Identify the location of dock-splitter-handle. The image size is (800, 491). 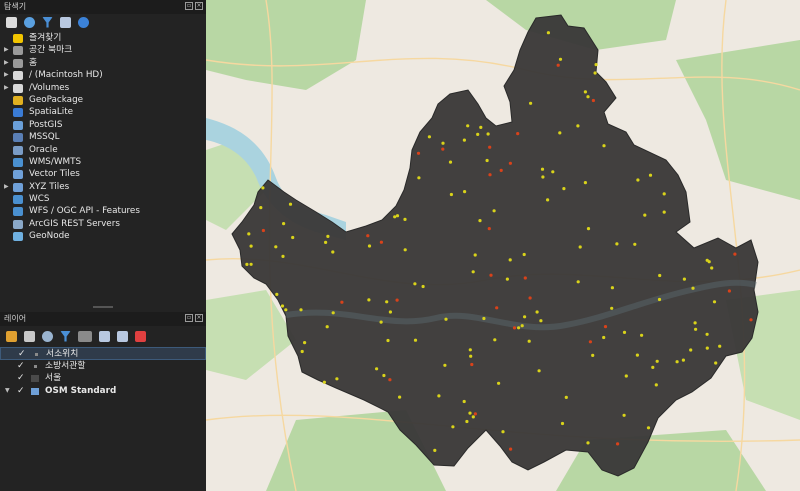
(103, 307).